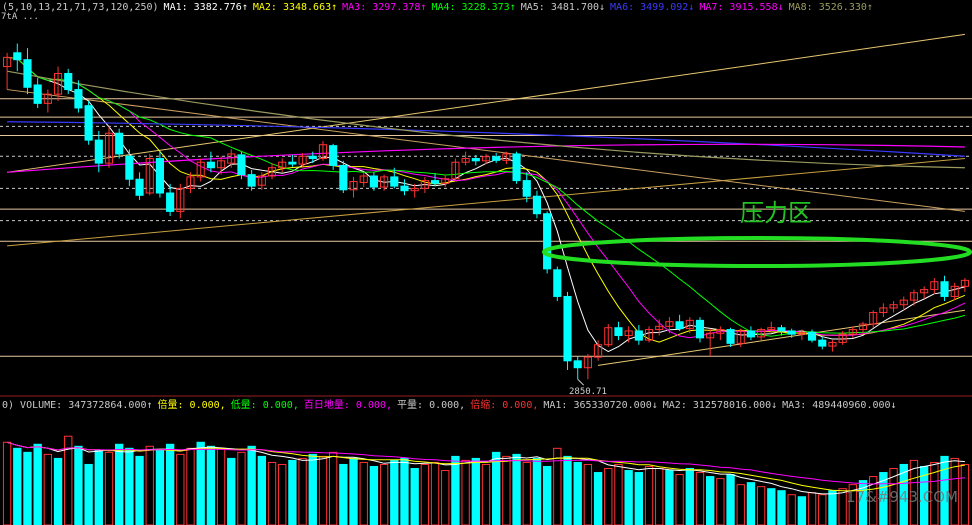 The width and height of the screenshot is (972, 525). Describe the element at coordinates (473, 7) in the screenshot. I see `ma-readout-4: MA4: 3228.373↑` at that location.